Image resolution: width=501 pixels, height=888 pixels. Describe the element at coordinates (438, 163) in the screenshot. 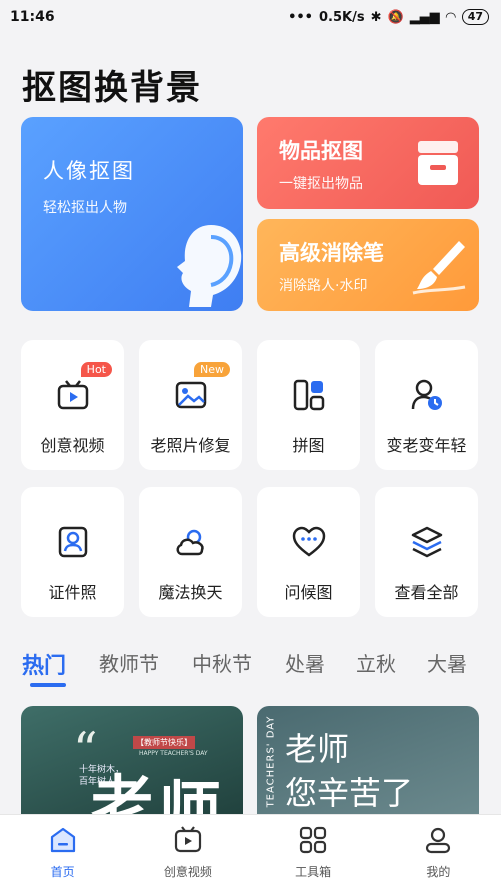

I see `box-icon` at that location.